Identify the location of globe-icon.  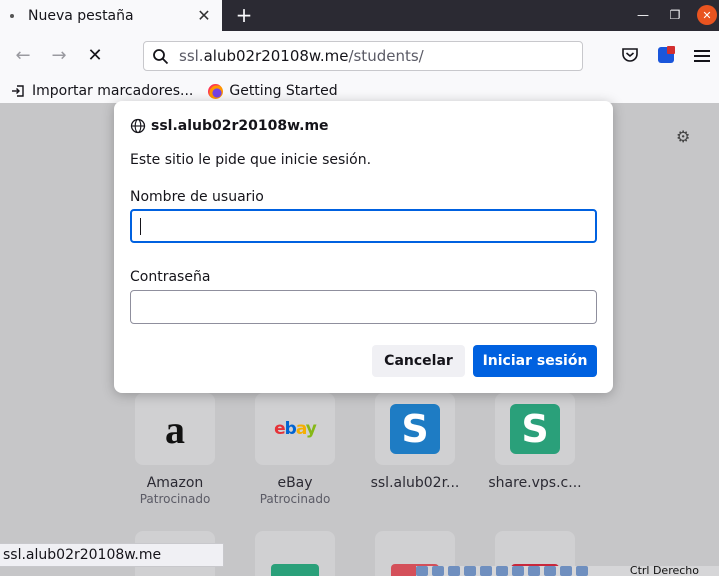
(138, 126).